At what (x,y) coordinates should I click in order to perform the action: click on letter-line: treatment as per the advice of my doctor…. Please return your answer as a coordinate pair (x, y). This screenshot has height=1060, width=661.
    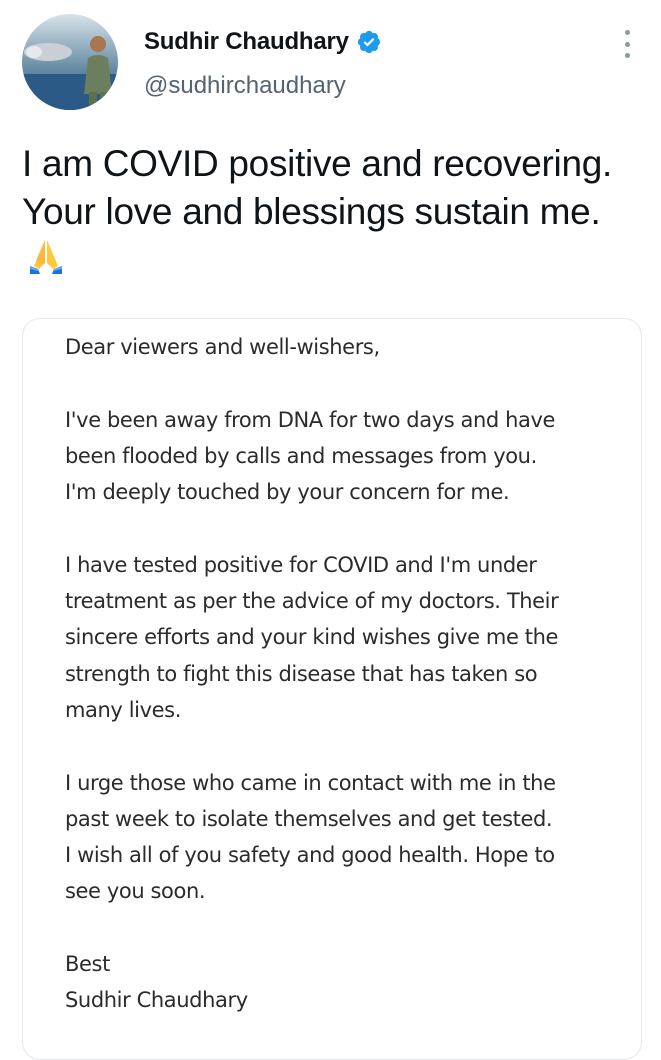
    Looking at the image, I should click on (312, 601).